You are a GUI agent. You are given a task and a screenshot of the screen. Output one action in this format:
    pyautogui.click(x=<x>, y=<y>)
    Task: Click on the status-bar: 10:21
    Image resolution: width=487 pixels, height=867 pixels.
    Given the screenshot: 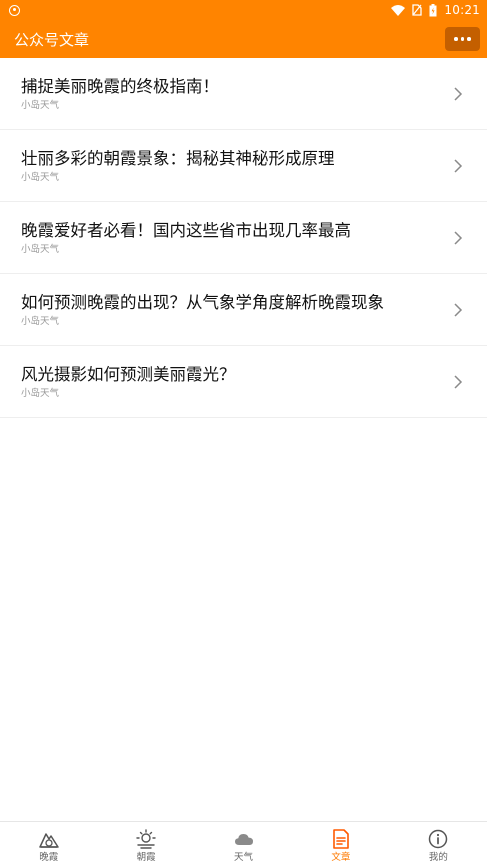 What is the action you would take?
    pyautogui.click(x=243, y=10)
    